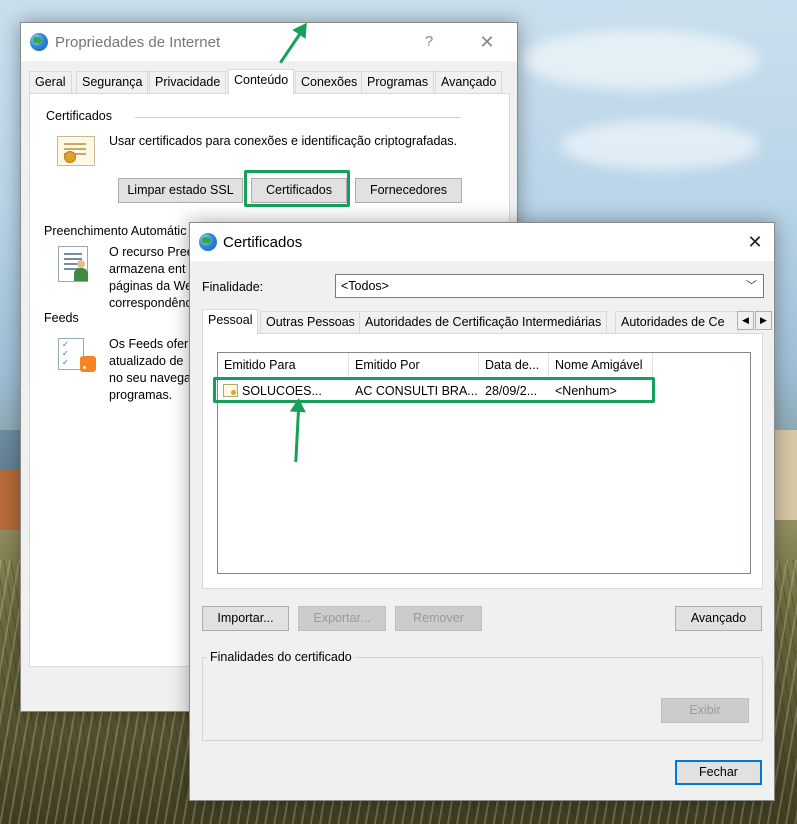 The width and height of the screenshot is (797, 824). Describe the element at coordinates (61, 318) in the screenshot. I see `feeds-heading: Feeds` at that location.